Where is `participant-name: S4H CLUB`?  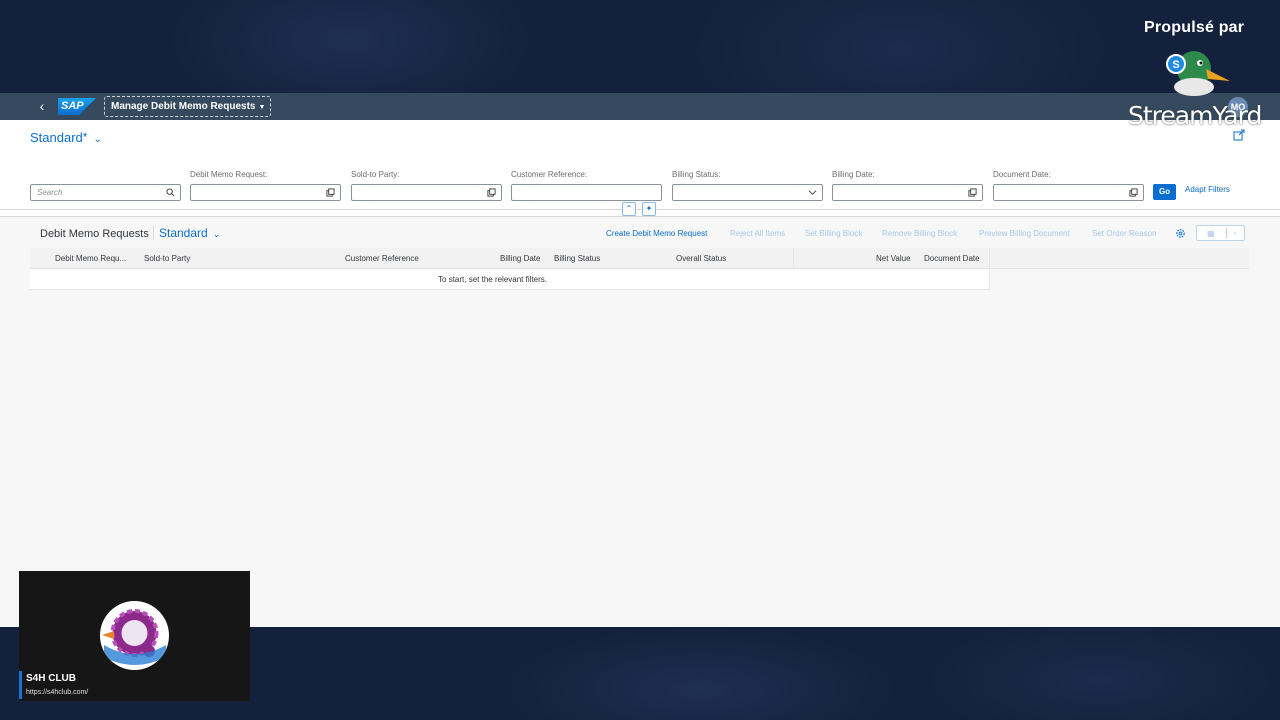 participant-name: S4H CLUB is located at coordinates (51, 678).